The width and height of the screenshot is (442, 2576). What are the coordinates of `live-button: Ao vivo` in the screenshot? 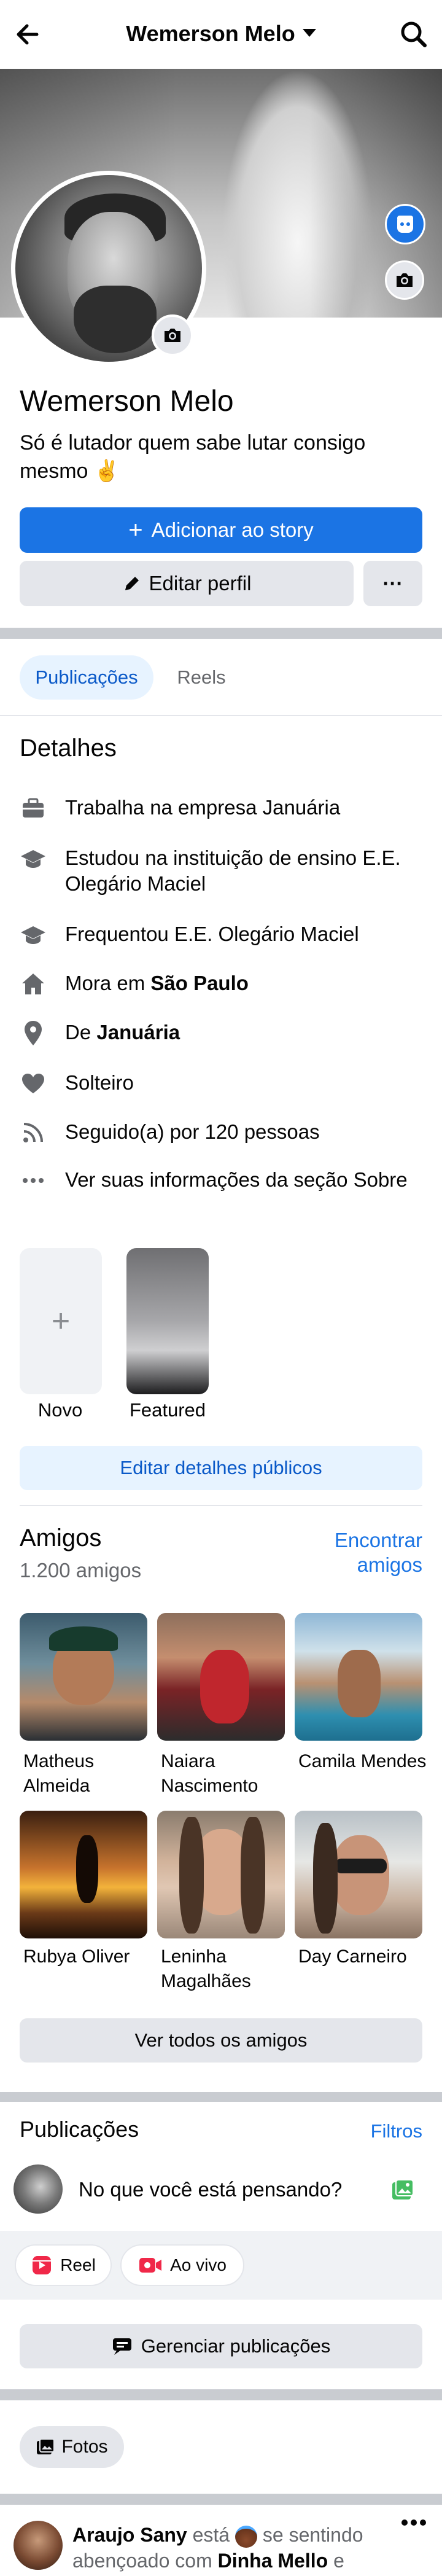 It's located at (182, 2265).